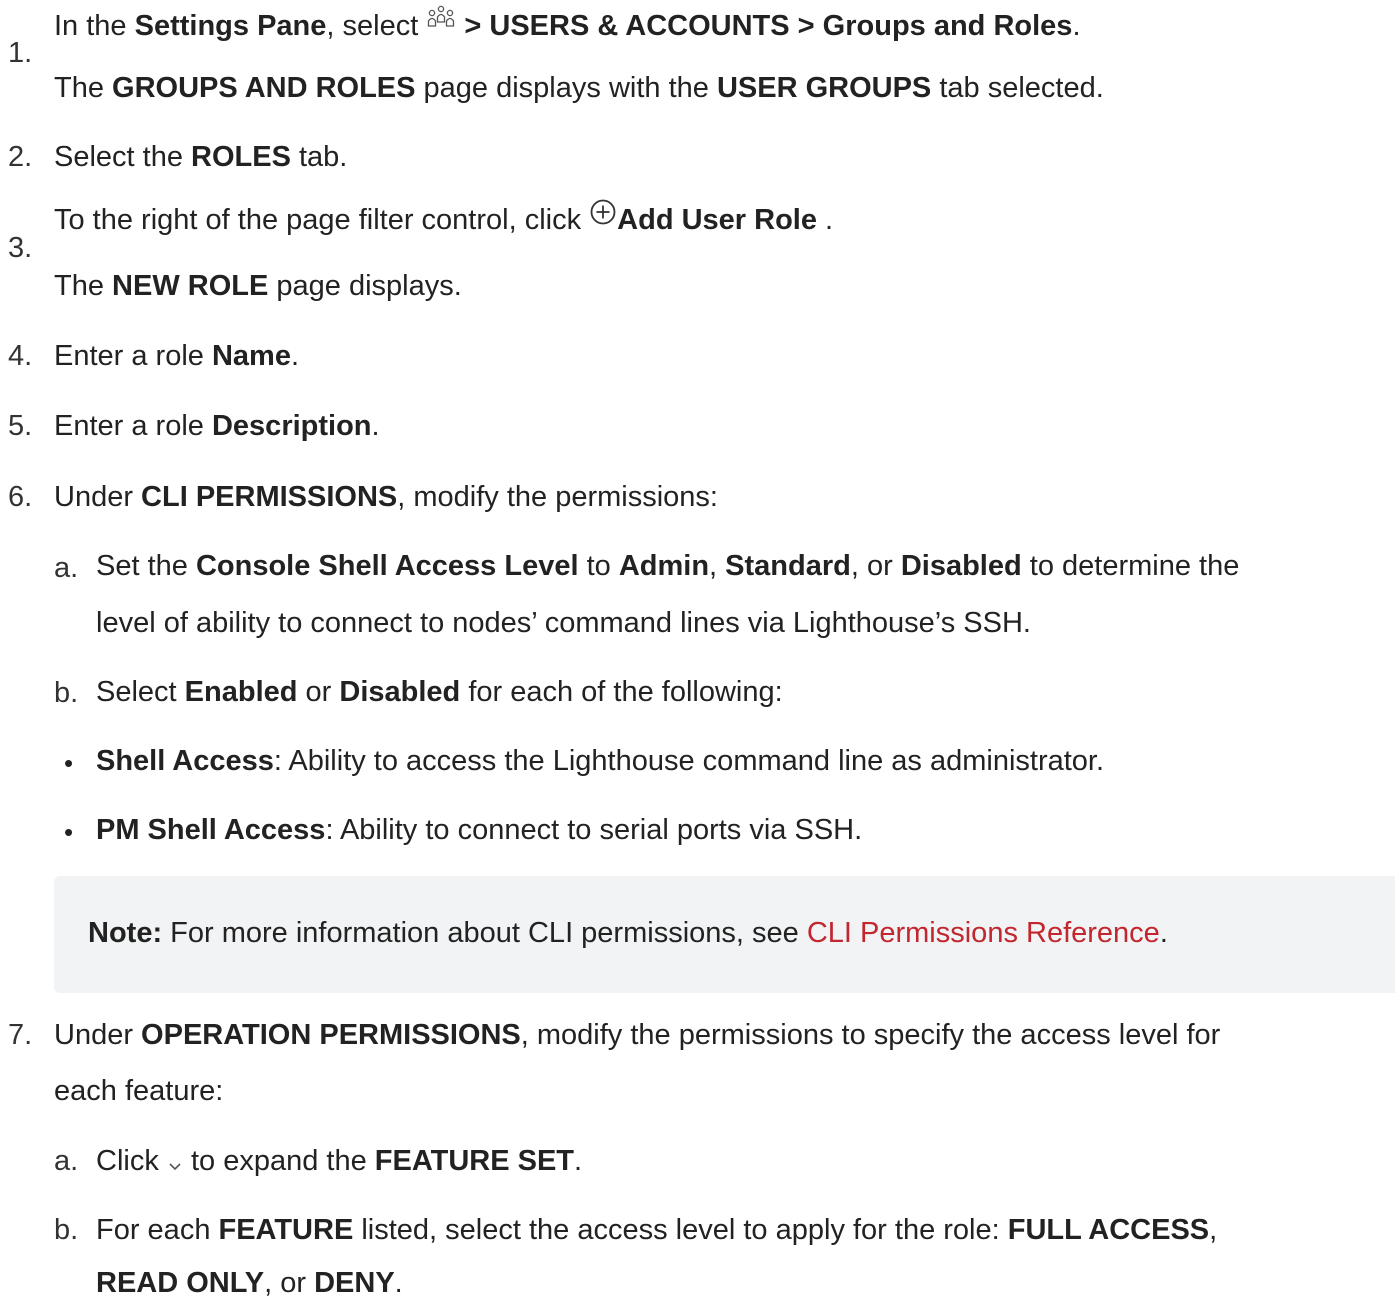 The width and height of the screenshot is (1395, 1303). Describe the element at coordinates (557, 497) in the screenshot. I see `text: , modify the permissions:` at that location.